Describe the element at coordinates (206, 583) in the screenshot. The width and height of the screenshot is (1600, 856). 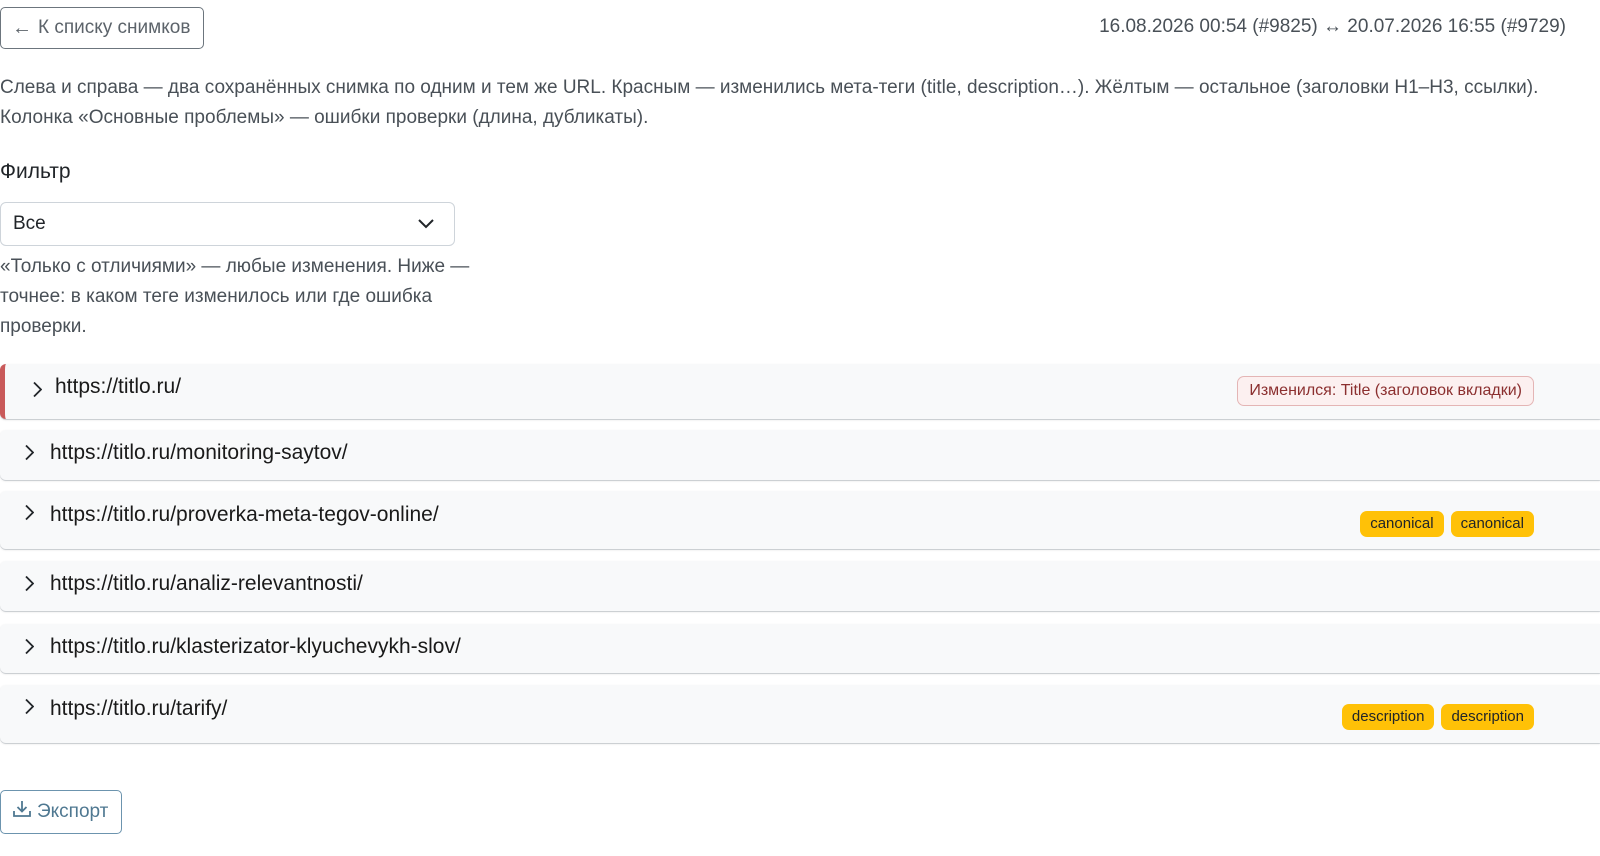
I see `url-label: https://titlo.ru/analiz-relevantnosti/` at that location.